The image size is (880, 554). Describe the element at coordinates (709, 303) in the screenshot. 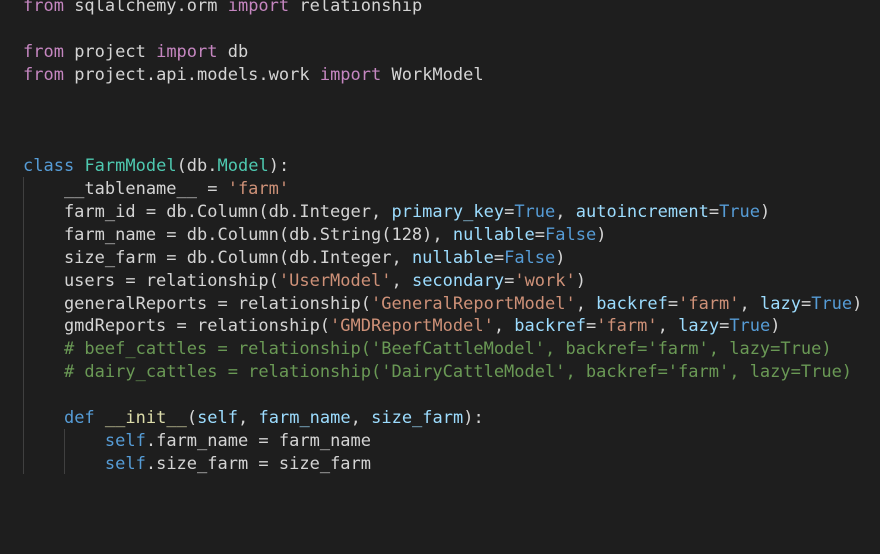

I see `code-token: 'farm'` at that location.